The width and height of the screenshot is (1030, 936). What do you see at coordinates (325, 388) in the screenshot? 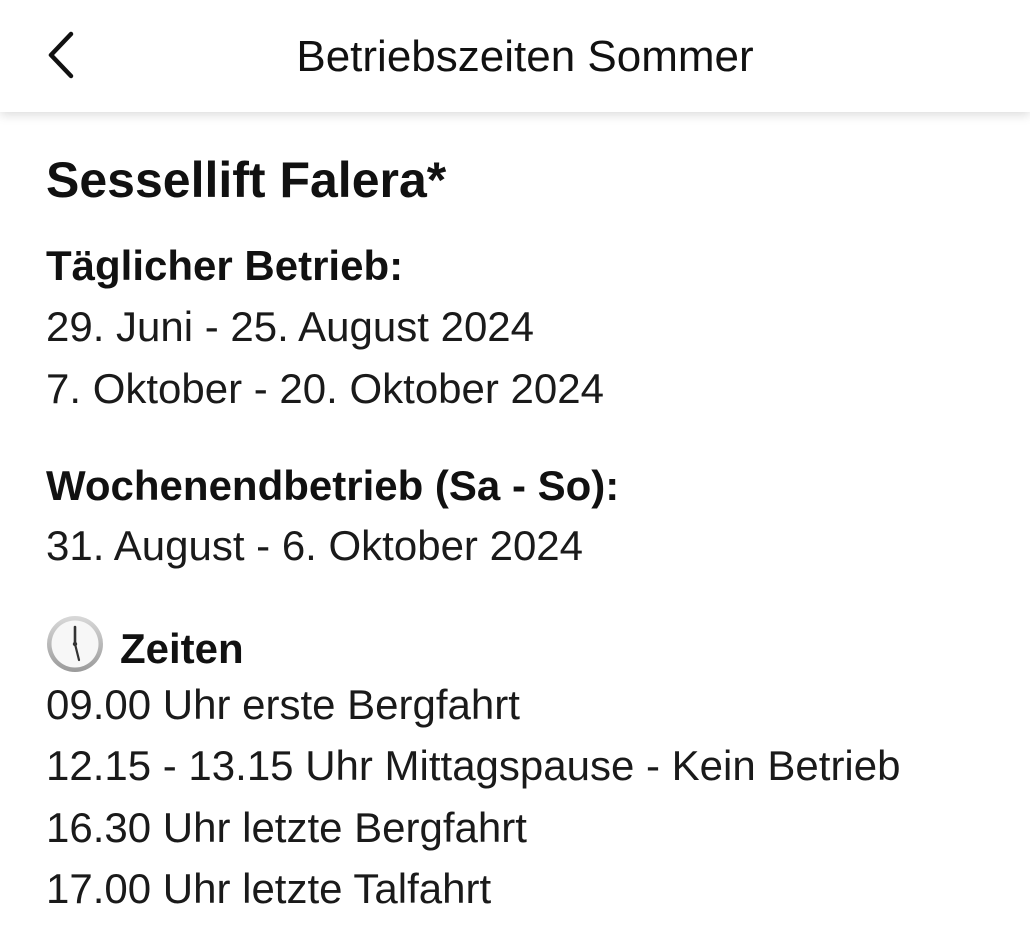
I see `daily-period-2: 7. Oktober - 20. Oktober 2024` at bounding box center [325, 388].